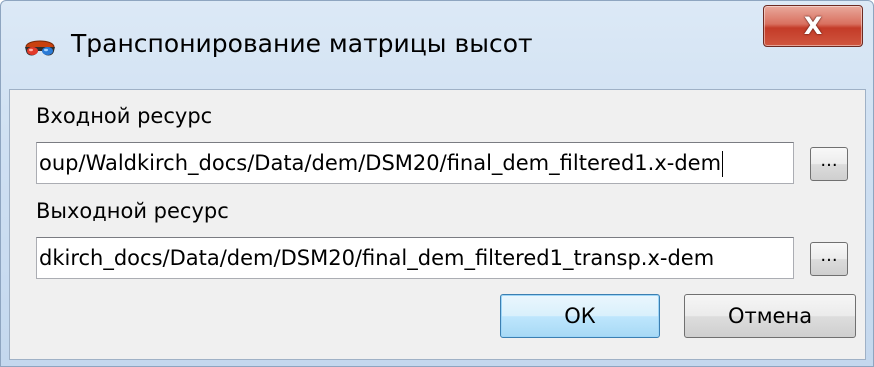 The width and height of the screenshot is (874, 367). Describe the element at coordinates (124, 116) in the screenshot. I see `input-resource-label: Входной ресурс` at that location.